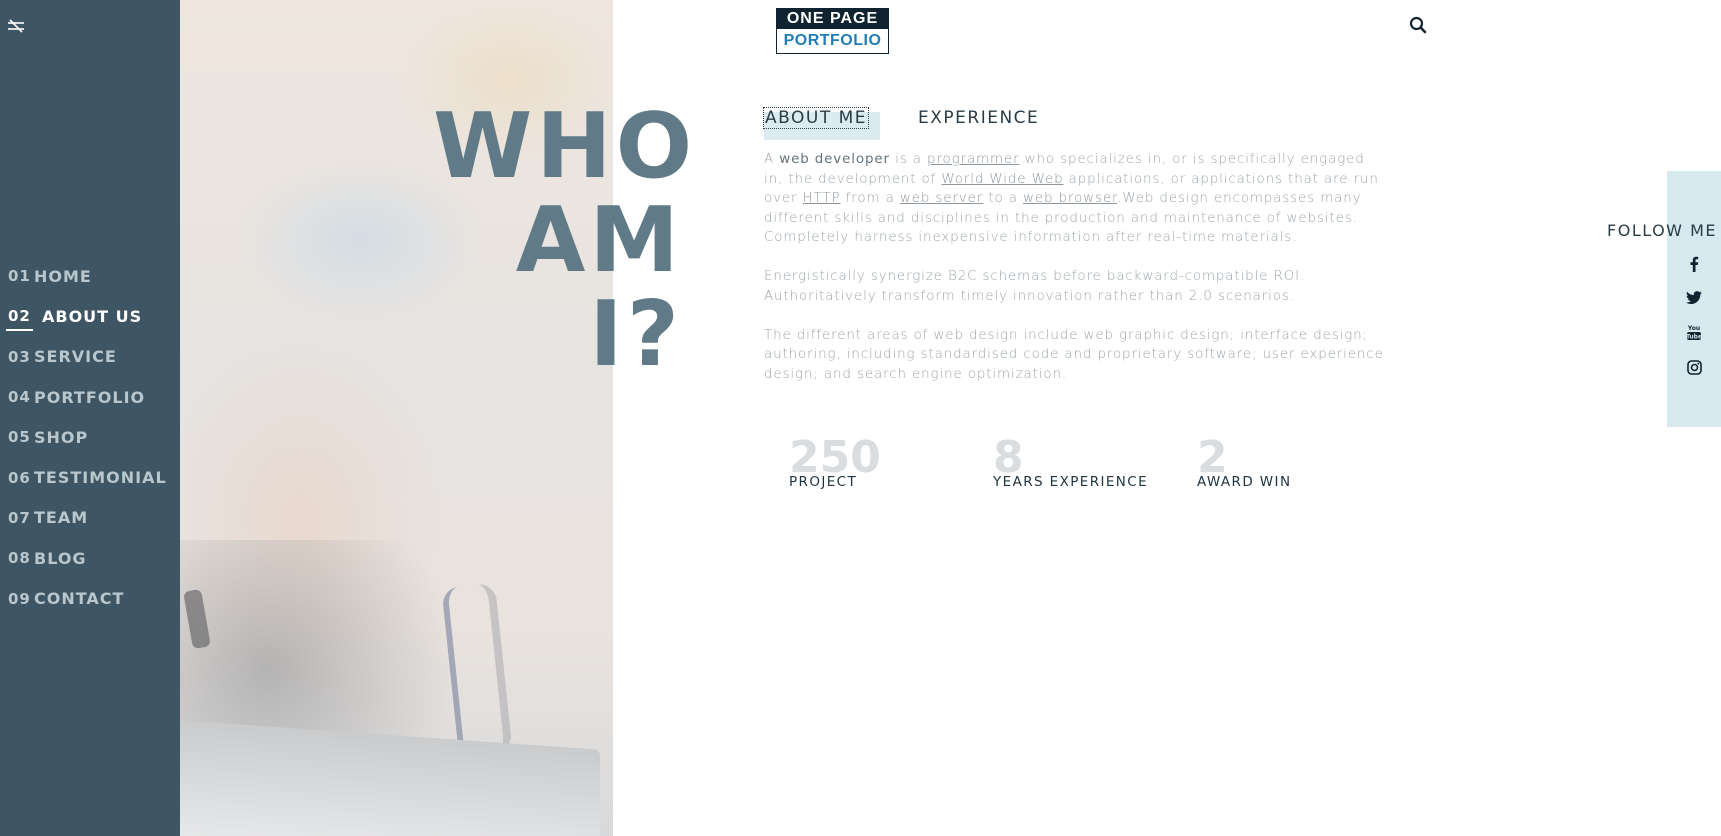 The image size is (1721, 836). What do you see at coordinates (100, 478) in the screenshot?
I see `nav-item-label: TESTIMONIAL` at bounding box center [100, 478].